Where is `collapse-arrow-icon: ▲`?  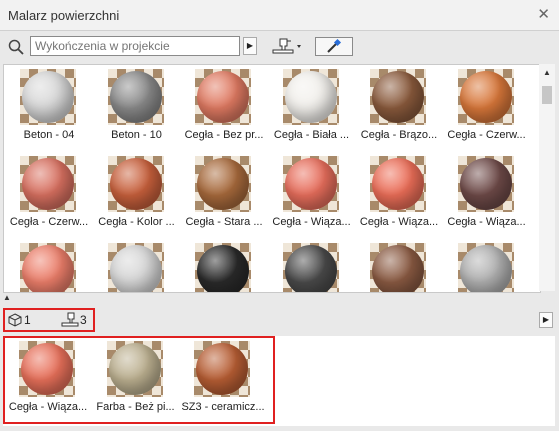 collapse-arrow-icon: ▲ is located at coordinates (7, 297).